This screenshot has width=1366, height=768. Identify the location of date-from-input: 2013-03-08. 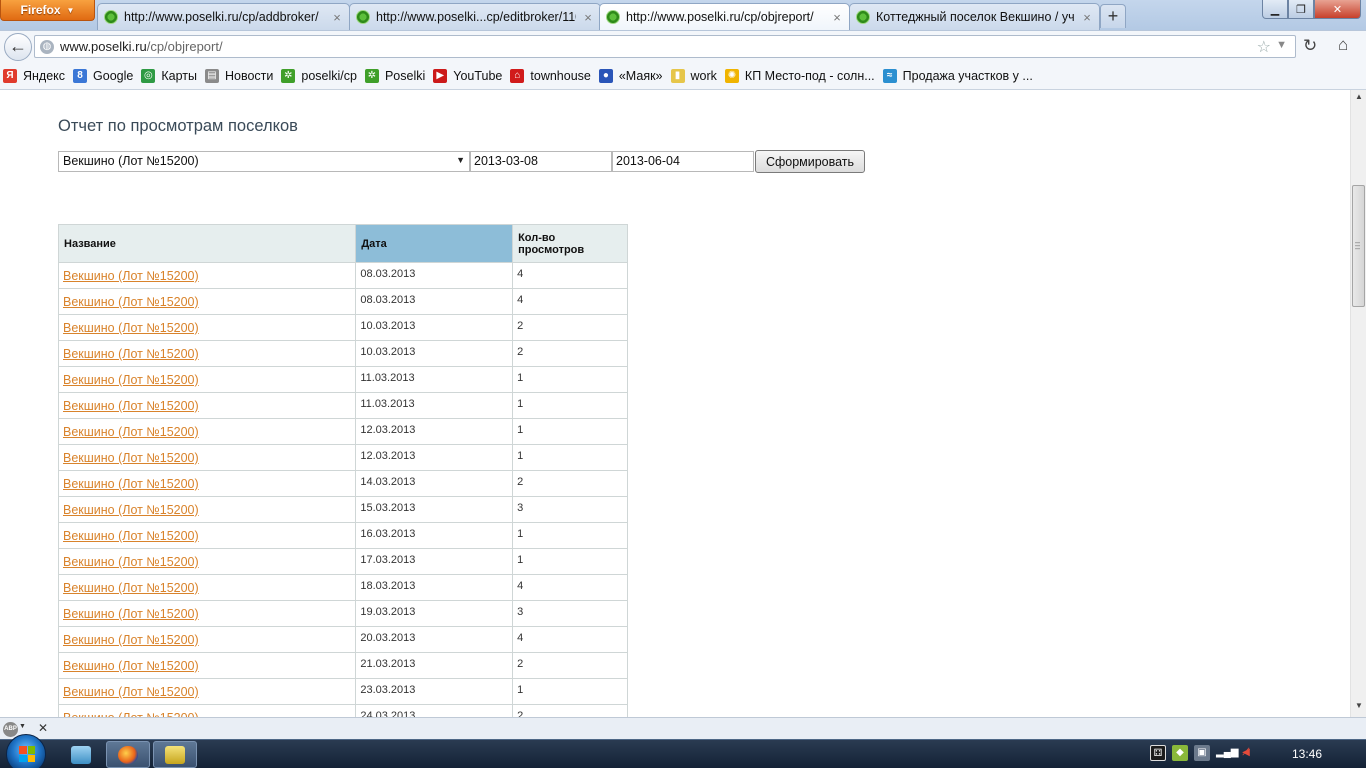
(541, 161).